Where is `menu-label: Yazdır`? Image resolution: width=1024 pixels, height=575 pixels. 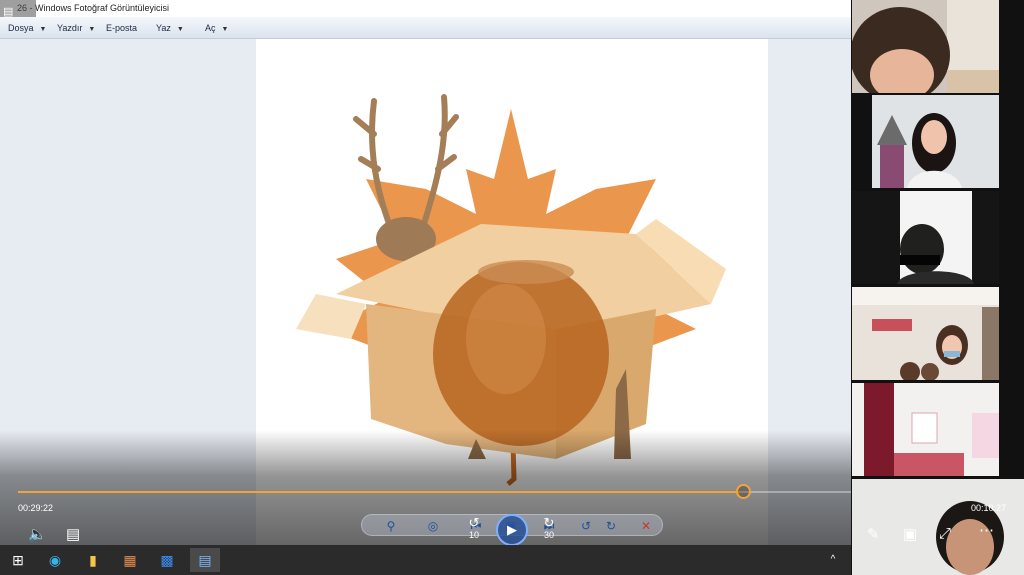 menu-label: Yazdır is located at coordinates (70, 28).